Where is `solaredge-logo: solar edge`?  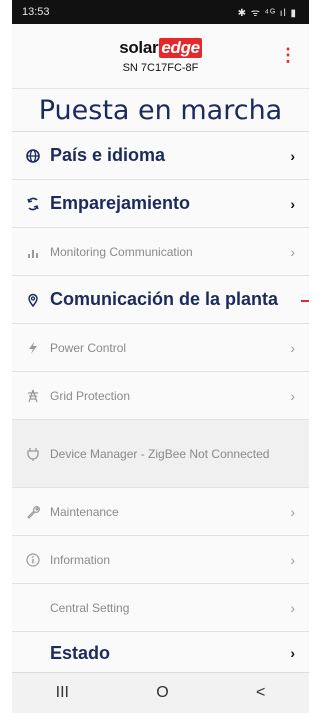
solaredge-logo: solar edge is located at coordinates (160, 48).